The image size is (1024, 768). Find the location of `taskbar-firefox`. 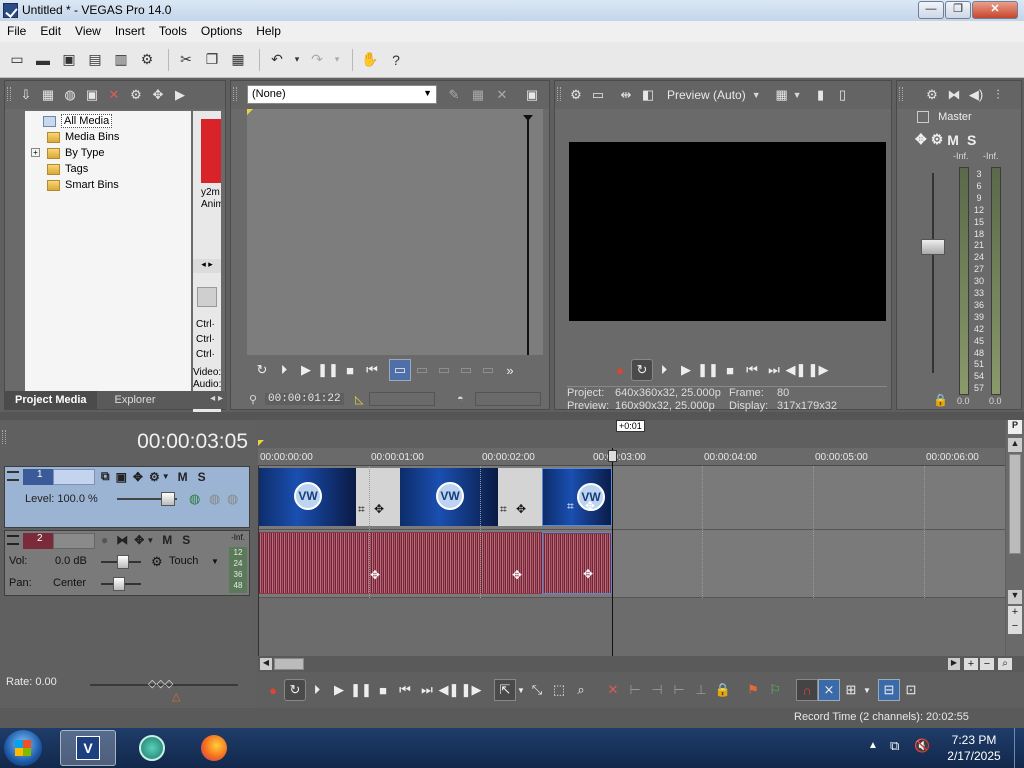

taskbar-firefox is located at coordinates (214, 748).